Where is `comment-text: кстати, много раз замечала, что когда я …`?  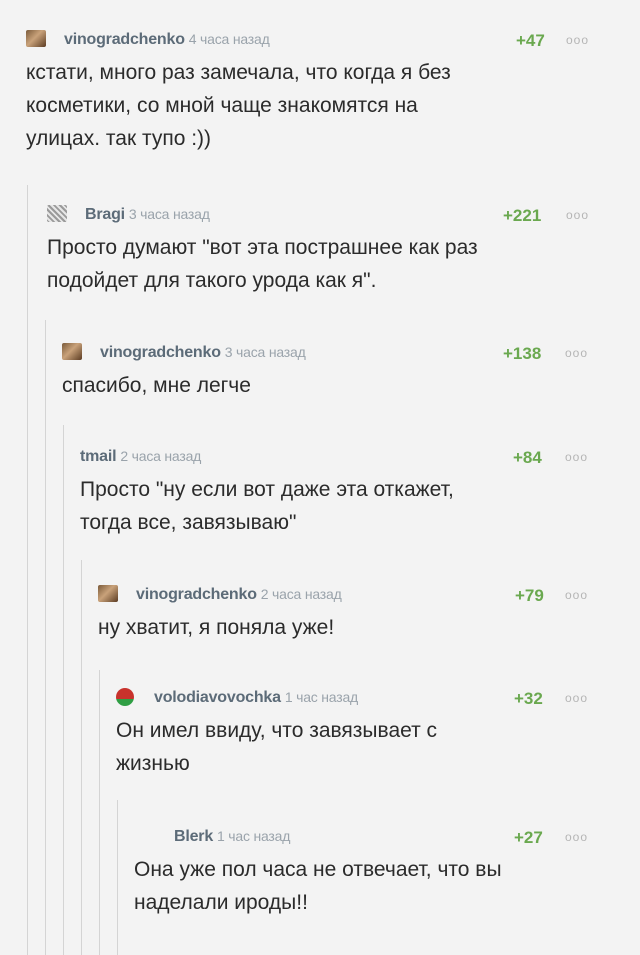 comment-text: кстати, много раз замечала, что когда я … is located at coordinates (238, 105).